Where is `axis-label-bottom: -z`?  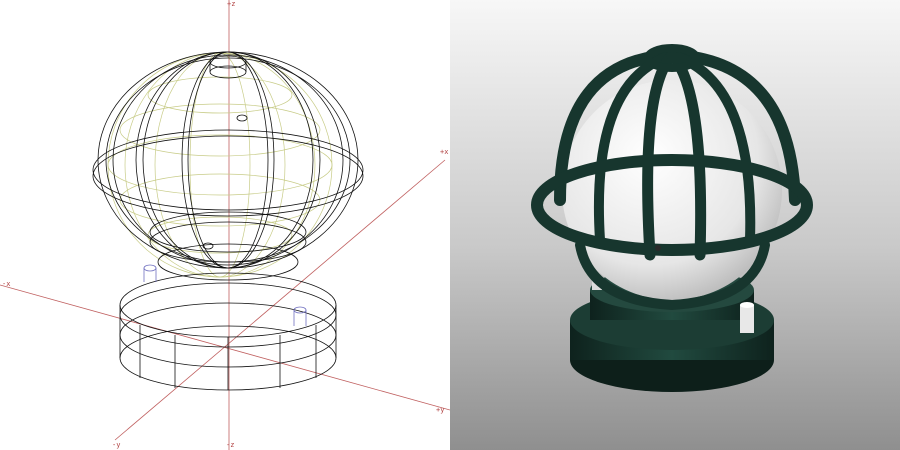
axis-label-bottom: -z is located at coordinates (230, 445).